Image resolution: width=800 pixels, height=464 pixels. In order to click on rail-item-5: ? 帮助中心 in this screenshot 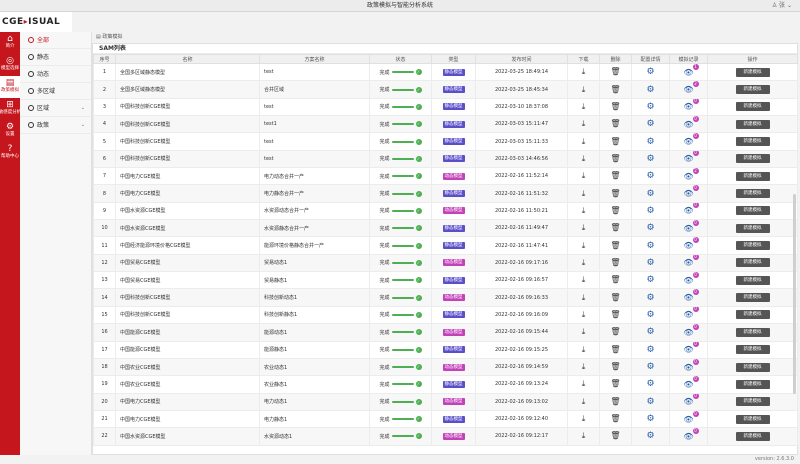, I will do `click(10, 153)`.